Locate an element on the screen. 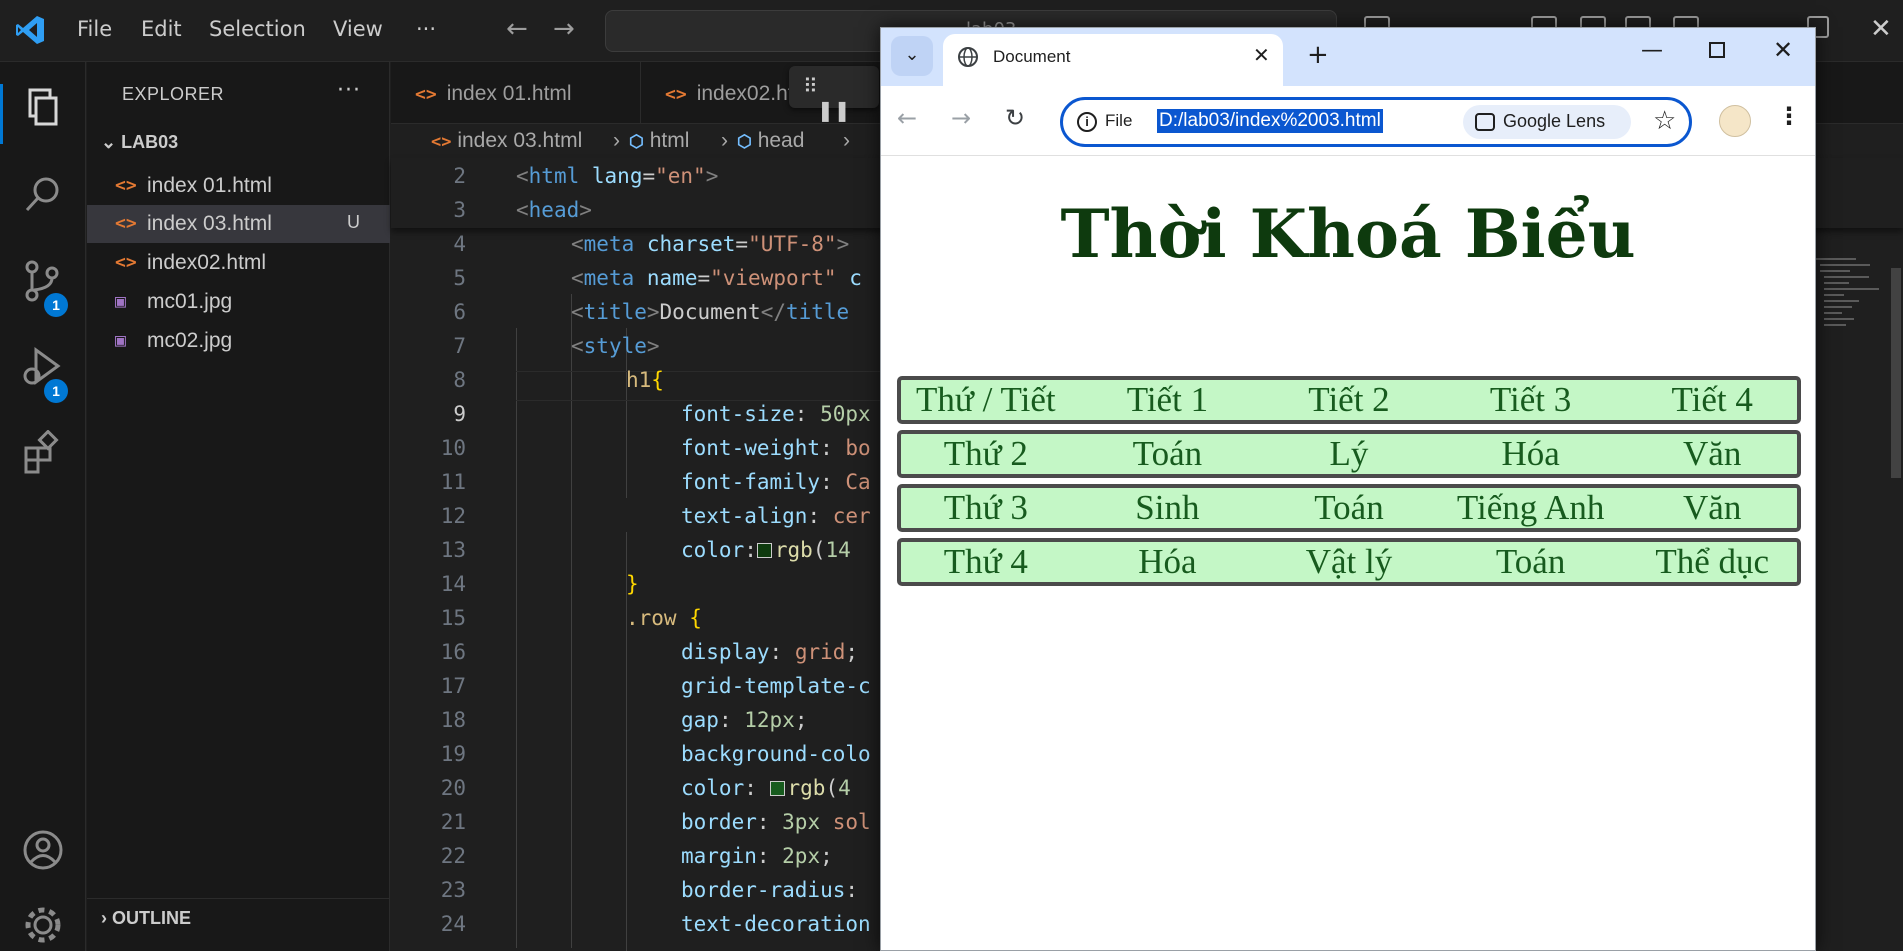 The width and height of the screenshot is (1903, 951). minimize-icon: — is located at coordinates (1652, 50).